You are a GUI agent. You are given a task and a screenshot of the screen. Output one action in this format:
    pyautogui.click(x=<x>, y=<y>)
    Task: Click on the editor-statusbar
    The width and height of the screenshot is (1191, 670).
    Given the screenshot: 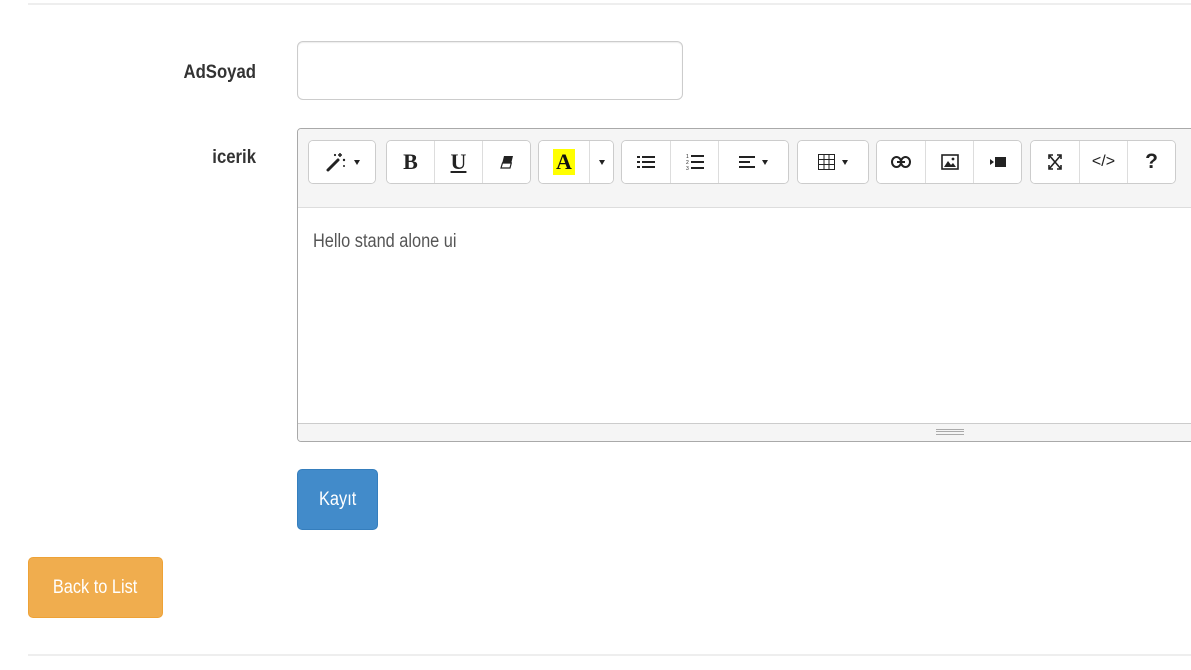 What is the action you would take?
    pyautogui.click(x=744, y=432)
    